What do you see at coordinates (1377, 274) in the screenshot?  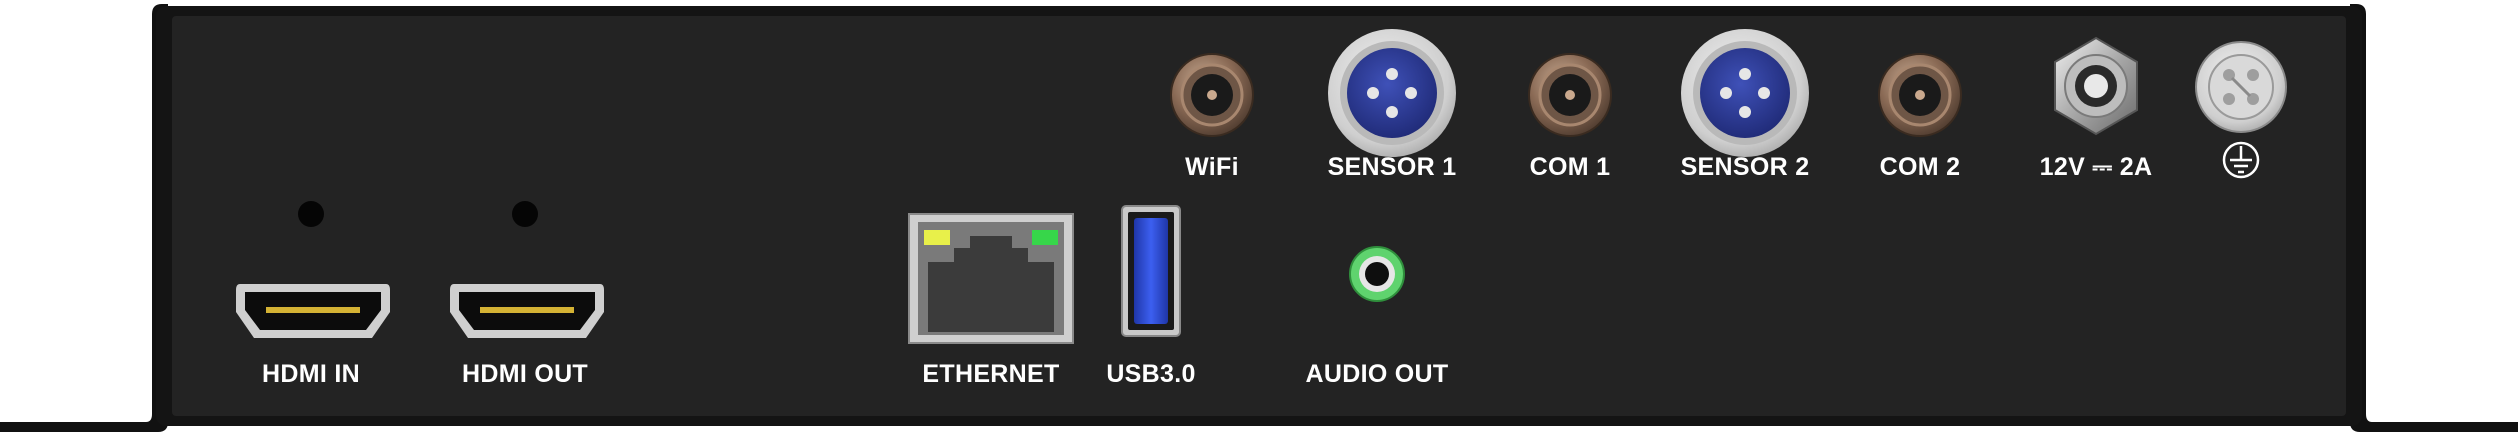 I see `audio-out-jack` at bounding box center [1377, 274].